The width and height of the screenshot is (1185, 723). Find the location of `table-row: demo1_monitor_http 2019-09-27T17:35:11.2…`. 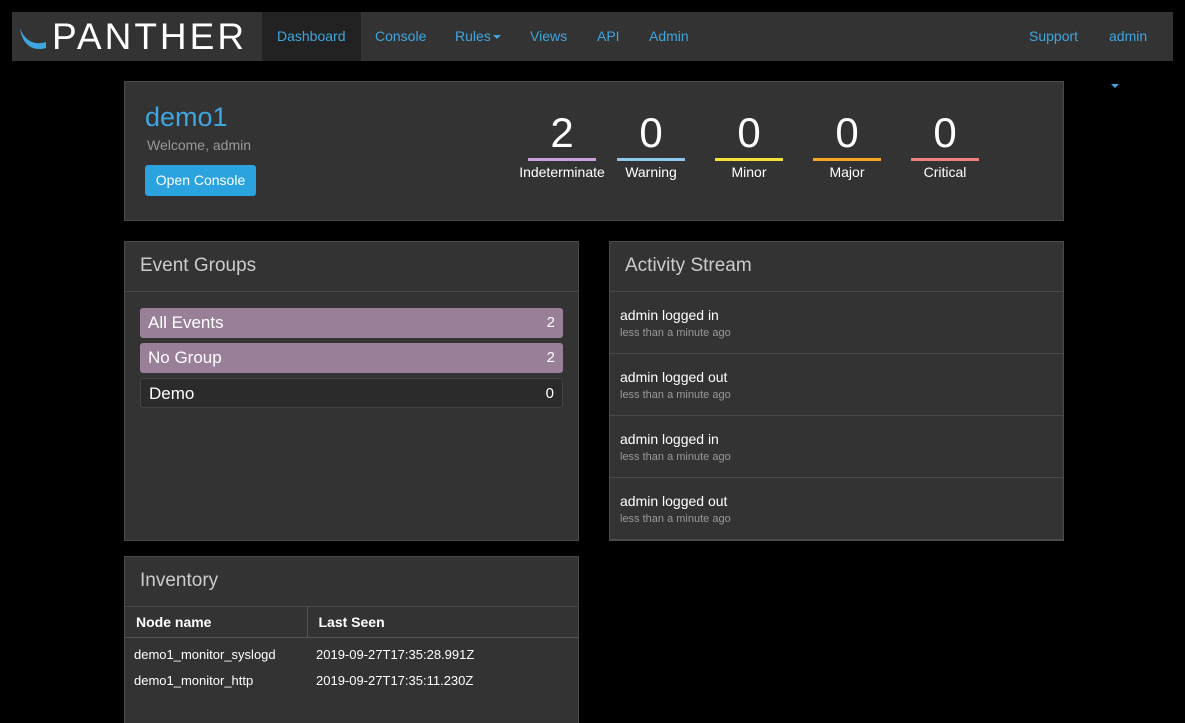

table-row: demo1_monitor_http 2019-09-27T17:35:11.2… is located at coordinates (351, 680).